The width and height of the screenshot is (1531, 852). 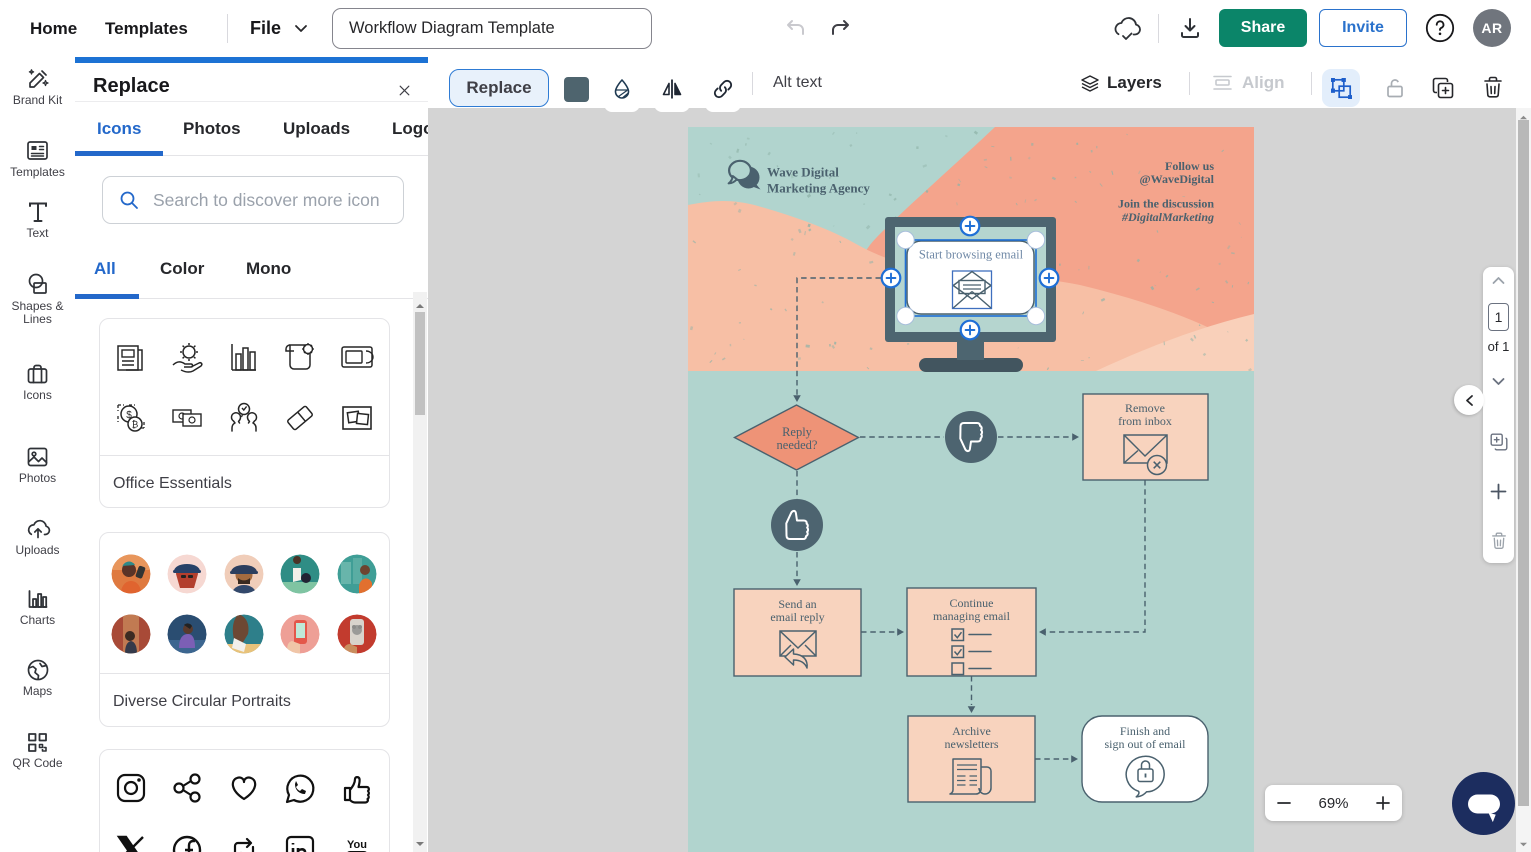 What do you see at coordinates (971, 255) in the screenshot?
I see `svg-text: Start browsing email` at bounding box center [971, 255].